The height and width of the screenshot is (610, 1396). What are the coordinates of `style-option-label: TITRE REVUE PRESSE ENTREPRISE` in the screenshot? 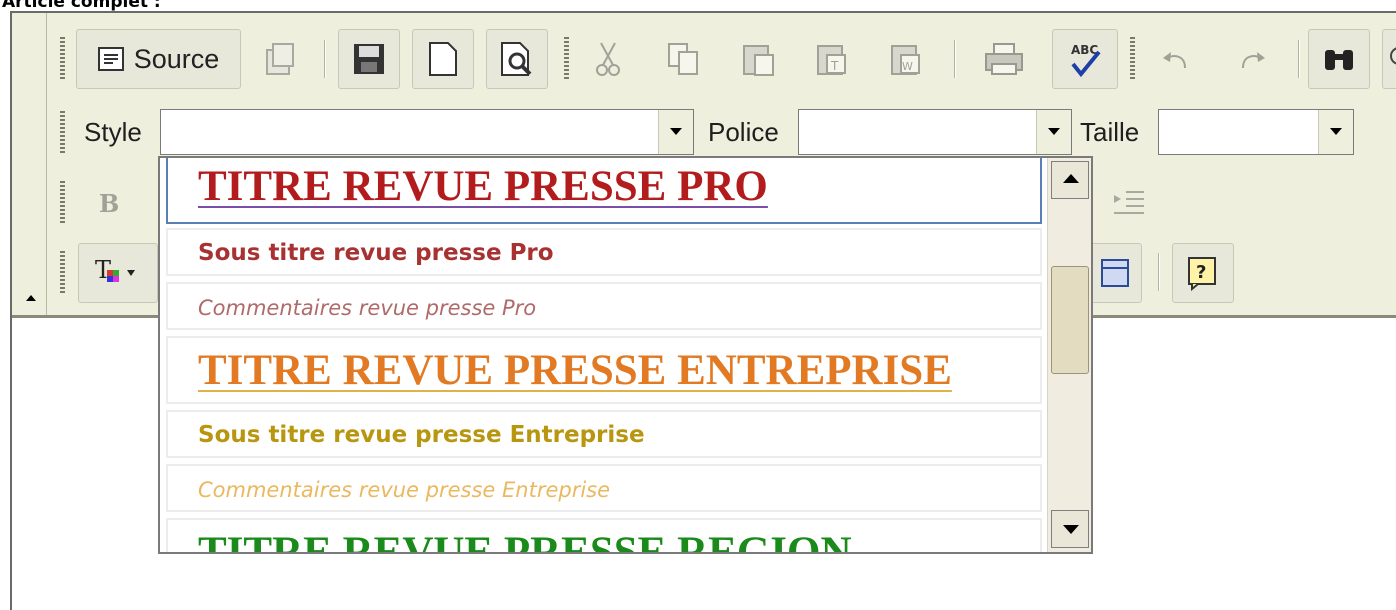 It's located at (575, 370).